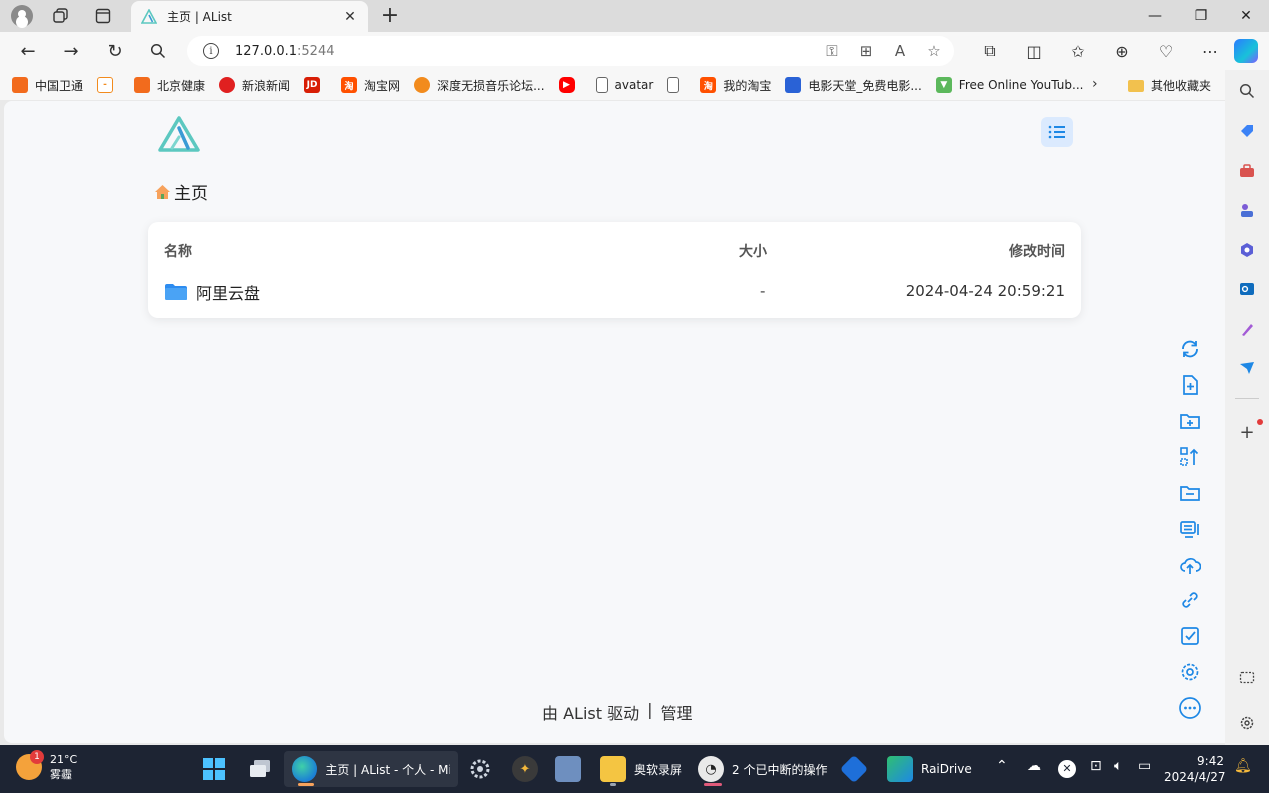 This screenshot has height=793, width=1269. Describe the element at coordinates (1247, 91) in the screenshot. I see `sidebar-search-icon` at that location.